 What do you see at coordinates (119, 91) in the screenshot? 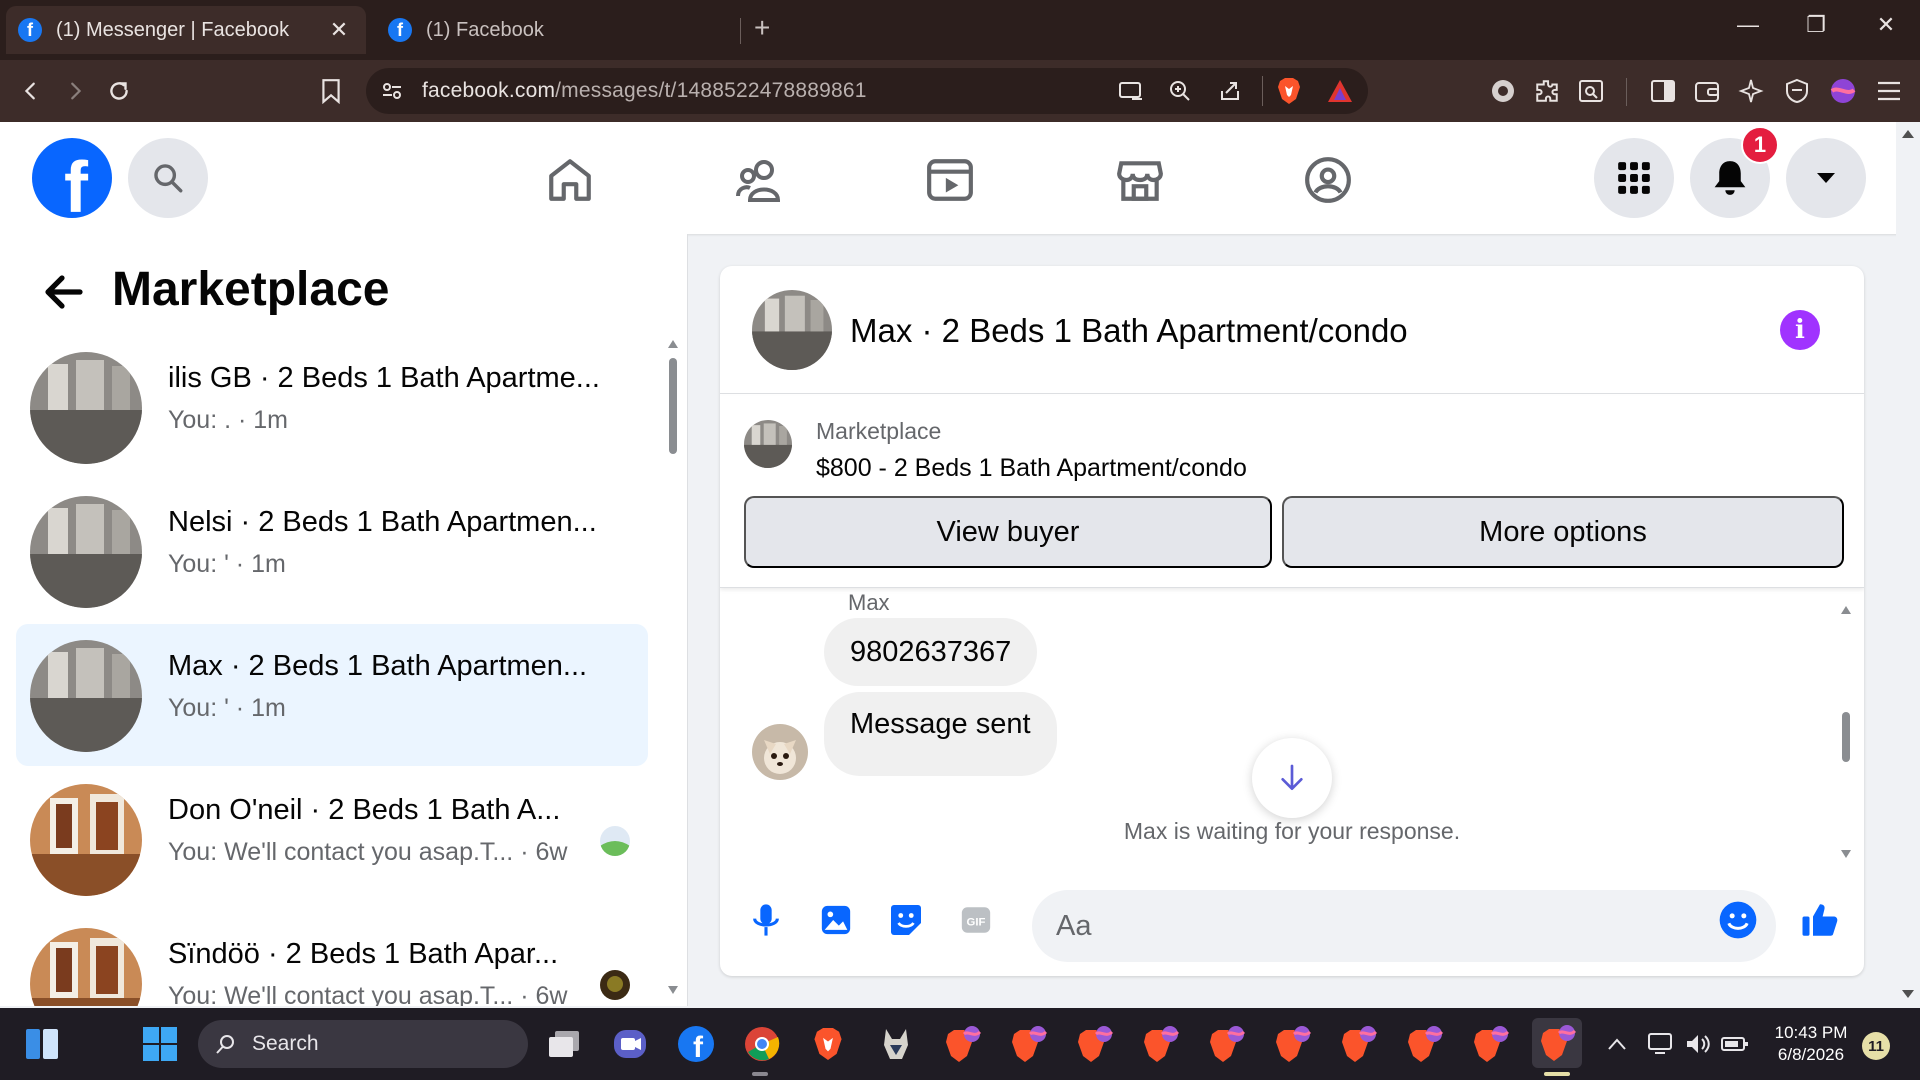
I see `reload-icon` at bounding box center [119, 91].